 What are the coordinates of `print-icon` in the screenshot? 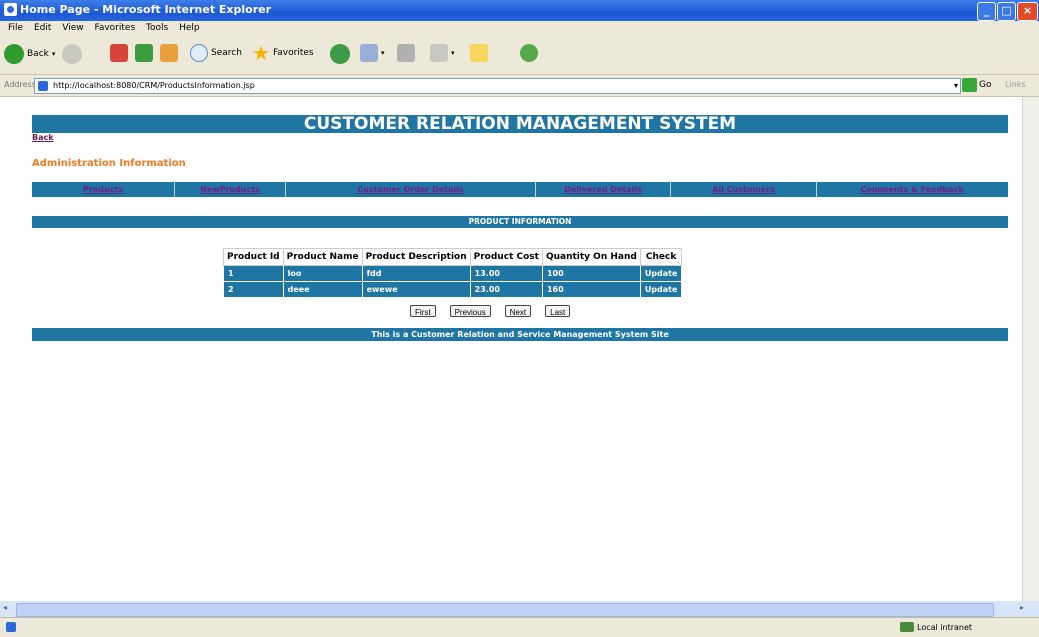 It's located at (406, 53).